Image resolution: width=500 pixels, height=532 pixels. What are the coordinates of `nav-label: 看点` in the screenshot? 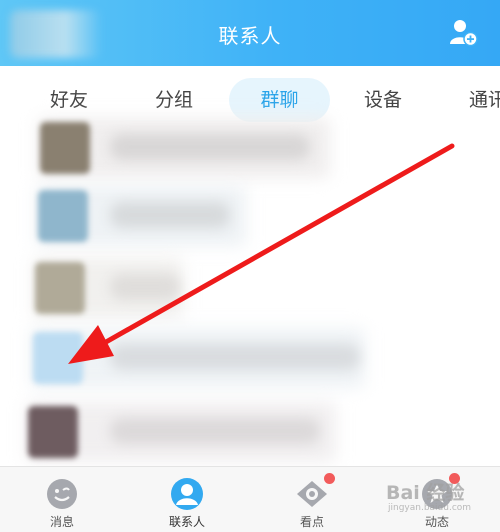 It's located at (311, 522).